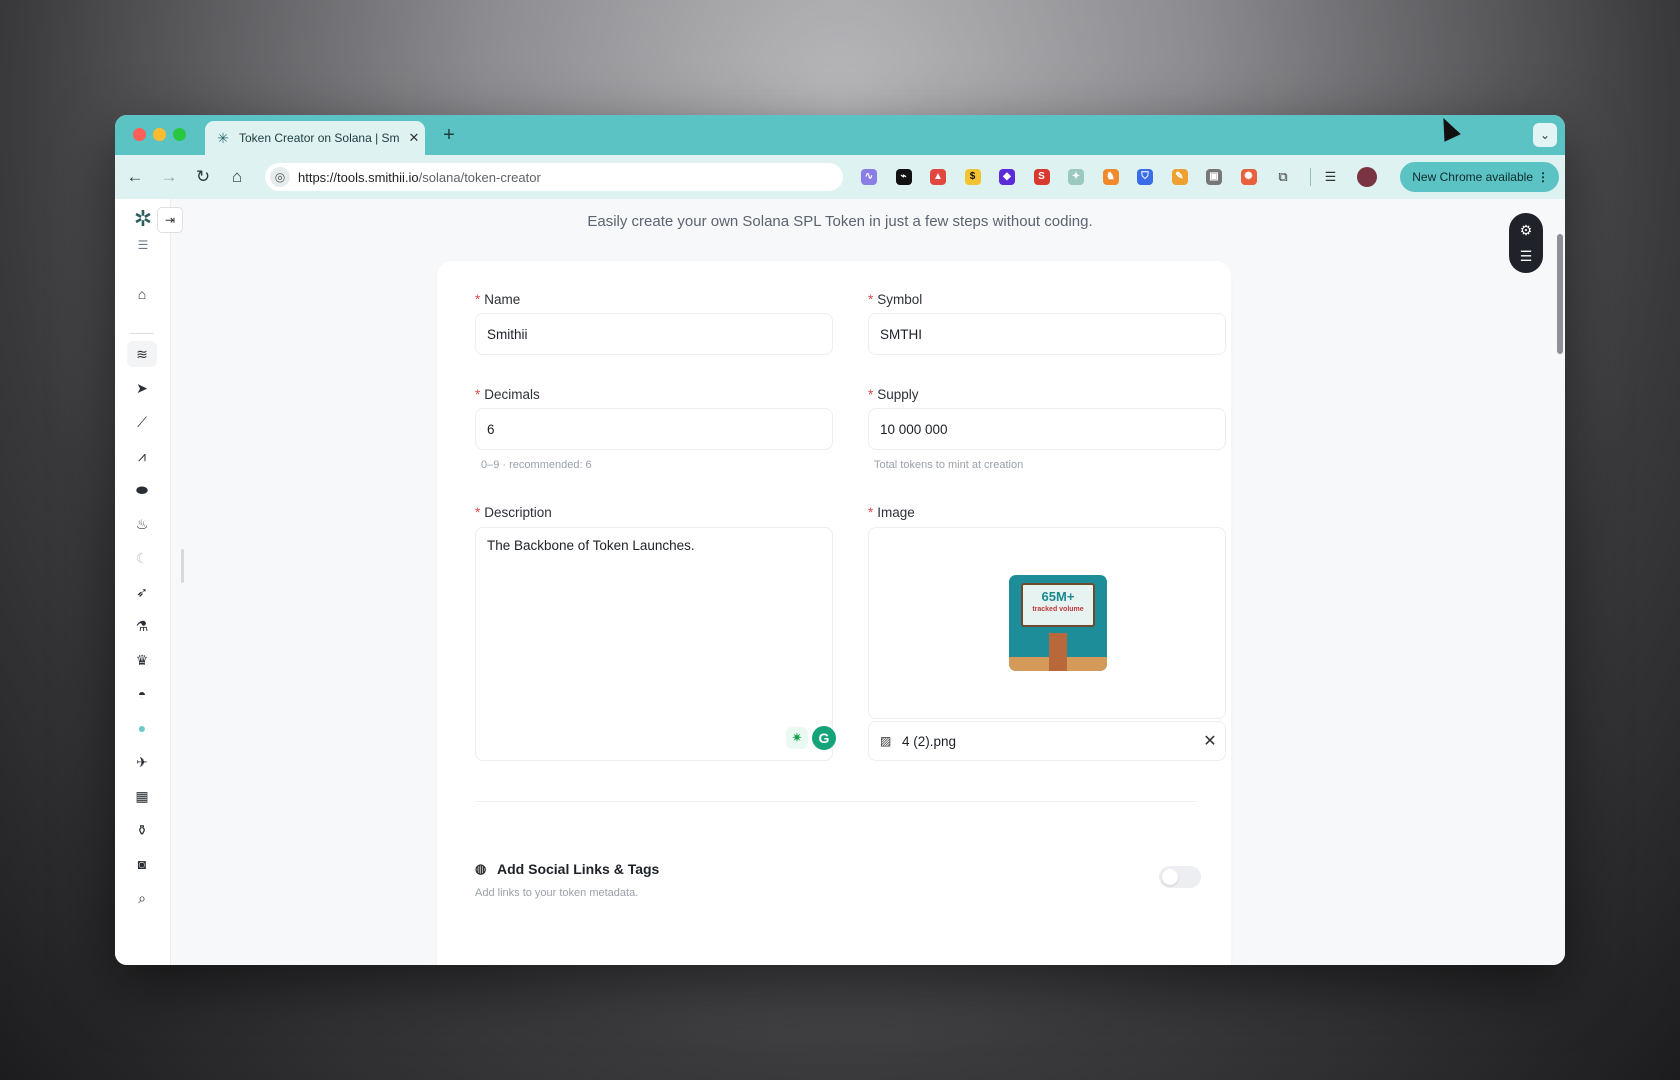  What do you see at coordinates (1367, 177) in the screenshot?
I see `profile-avatar` at bounding box center [1367, 177].